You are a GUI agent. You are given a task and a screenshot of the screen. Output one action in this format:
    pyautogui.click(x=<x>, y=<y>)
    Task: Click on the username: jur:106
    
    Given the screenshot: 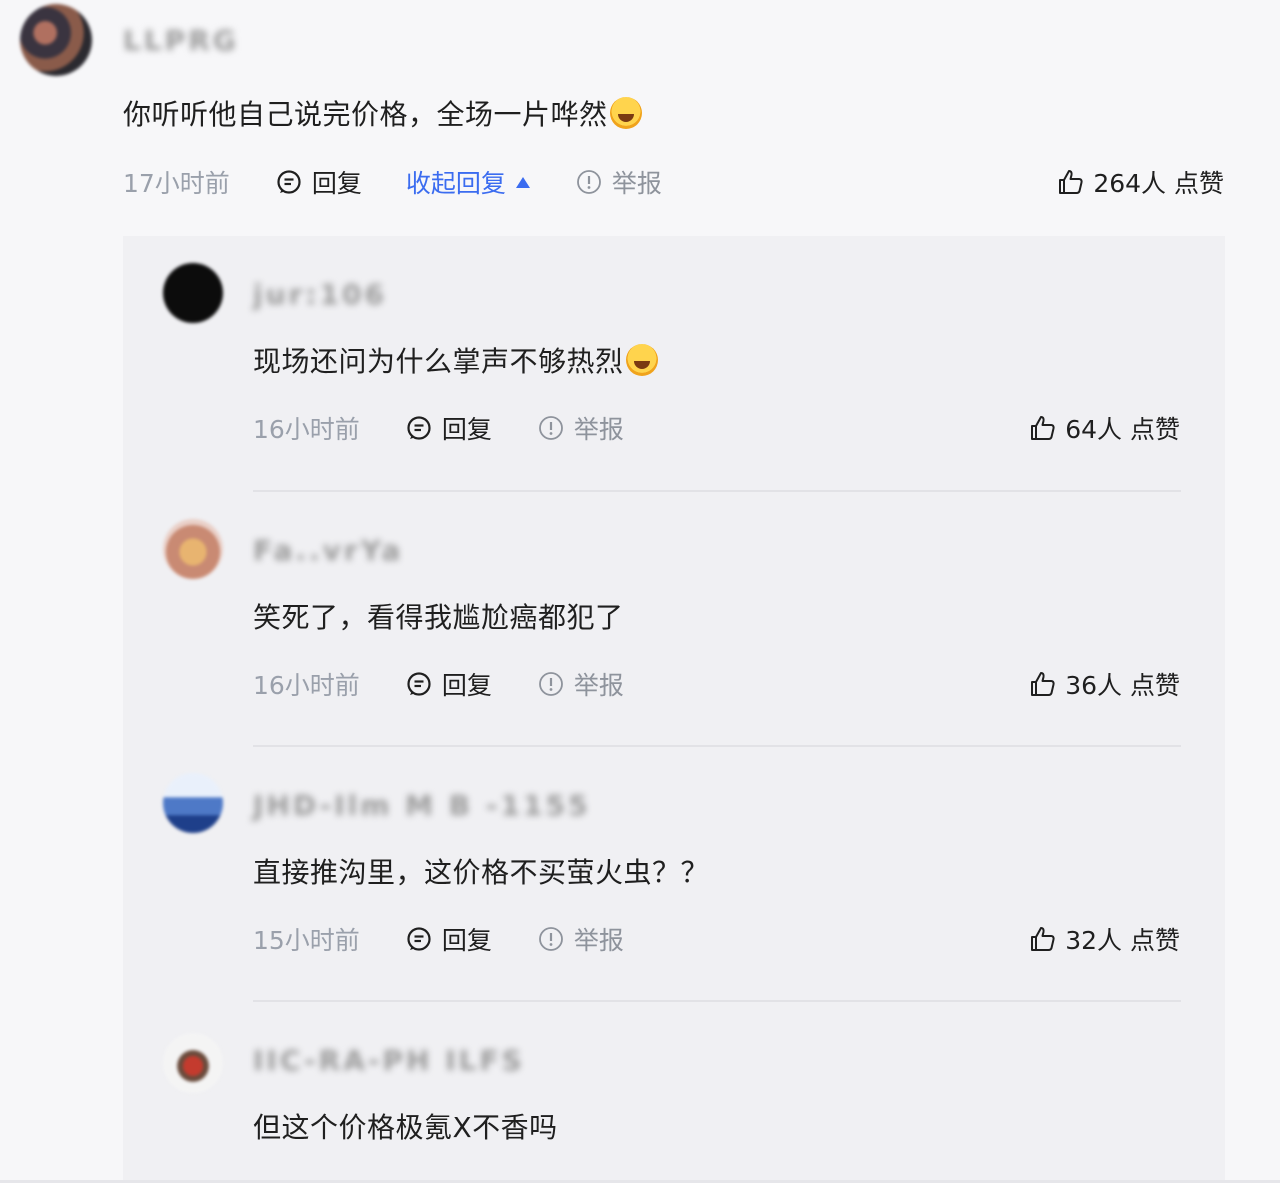 What is the action you would take?
    pyautogui.click(x=320, y=294)
    